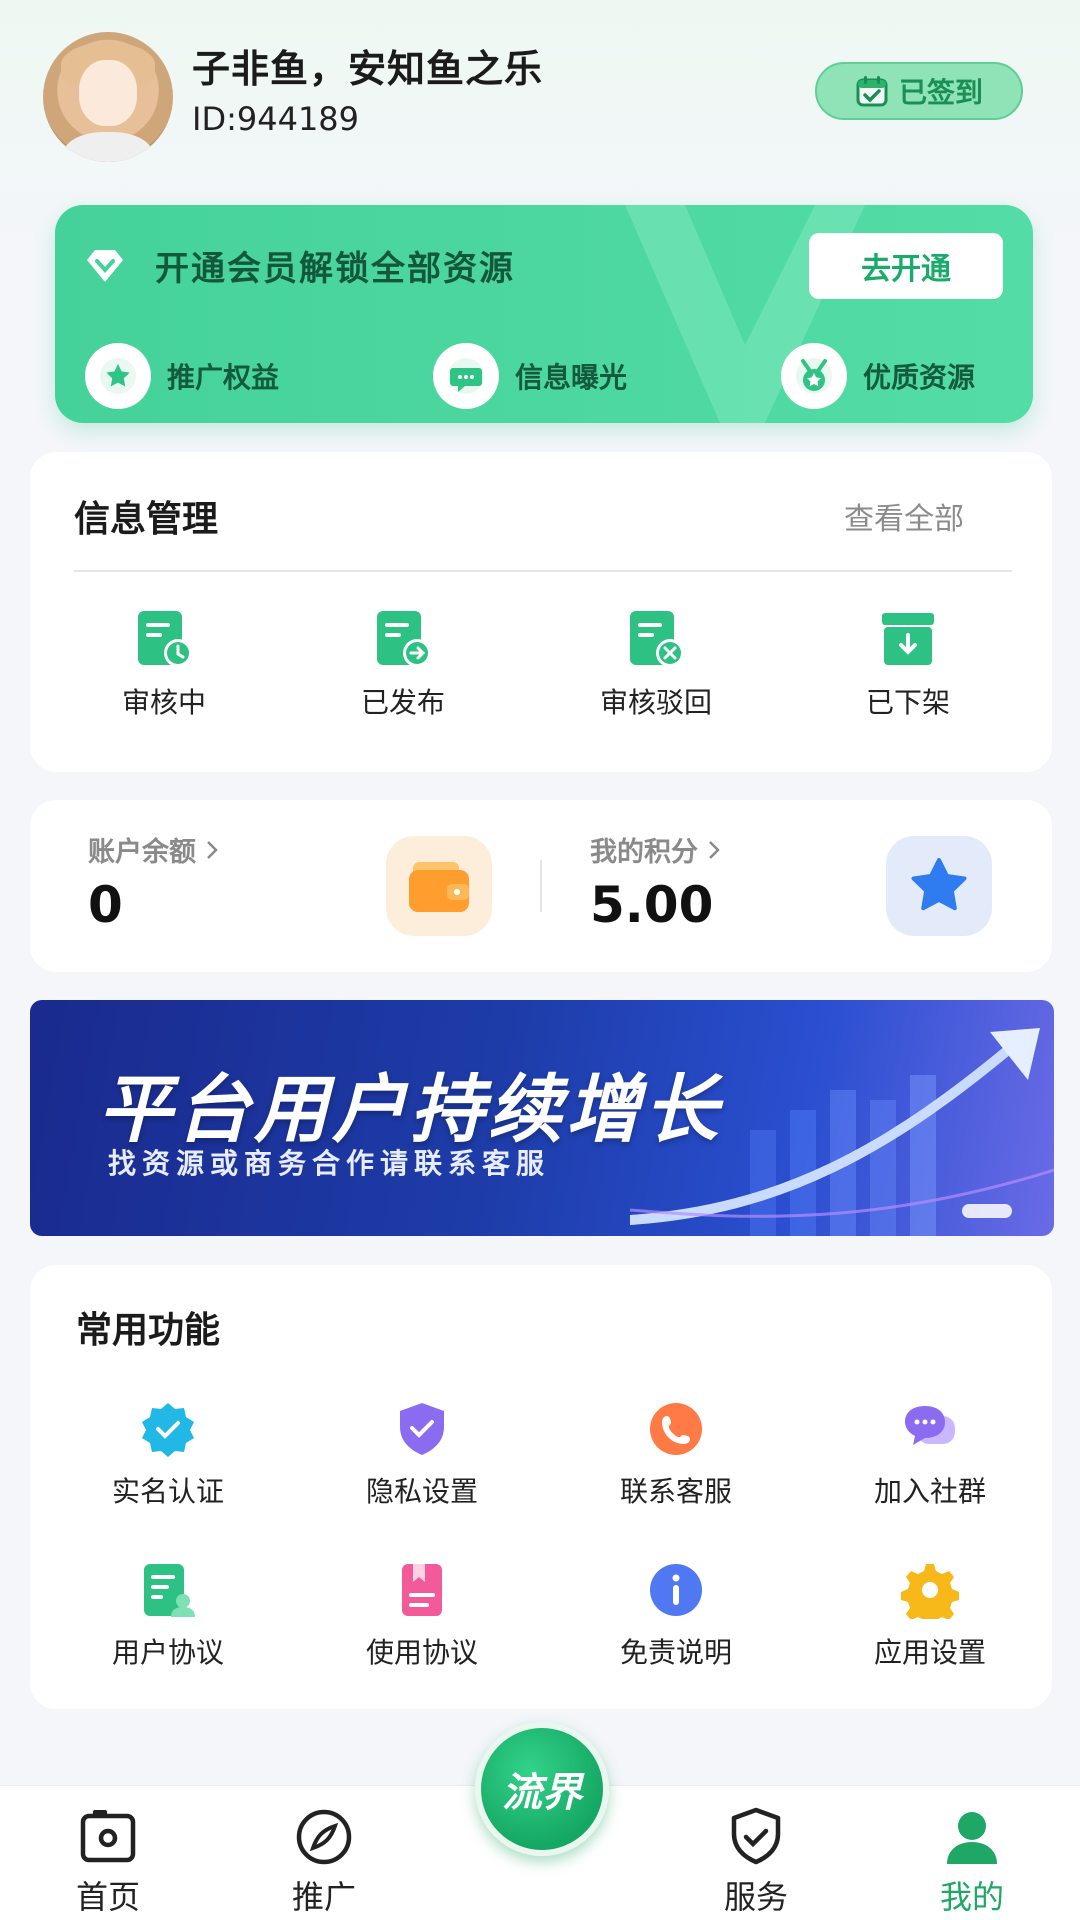 This screenshot has height=1920, width=1080. What do you see at coordinates (872, 91) in the screenshot?
I see `calendar-check-icon` at bounding box center [872, 91].